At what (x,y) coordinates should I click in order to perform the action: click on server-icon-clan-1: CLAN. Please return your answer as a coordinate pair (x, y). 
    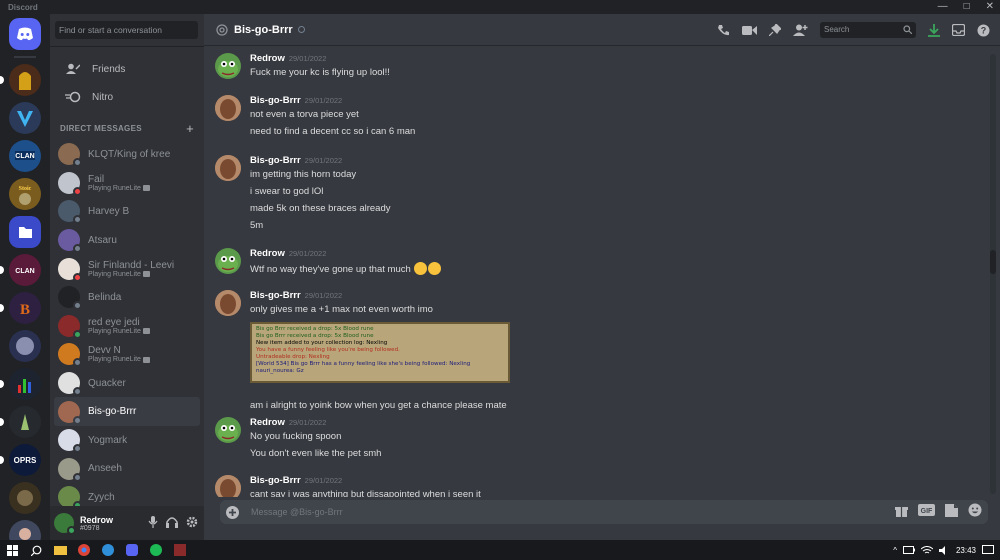
    Looking at the image, I should click on (25, 156).